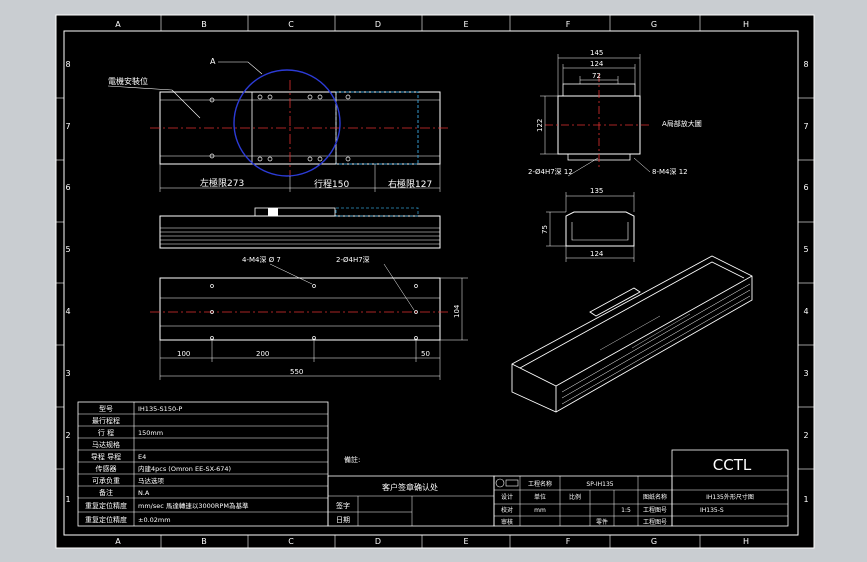 The image size is (867, 562). Describe the element at coordinates (712, 510) in the screenshot. I see `drawing-no: IH135-S` at that location.